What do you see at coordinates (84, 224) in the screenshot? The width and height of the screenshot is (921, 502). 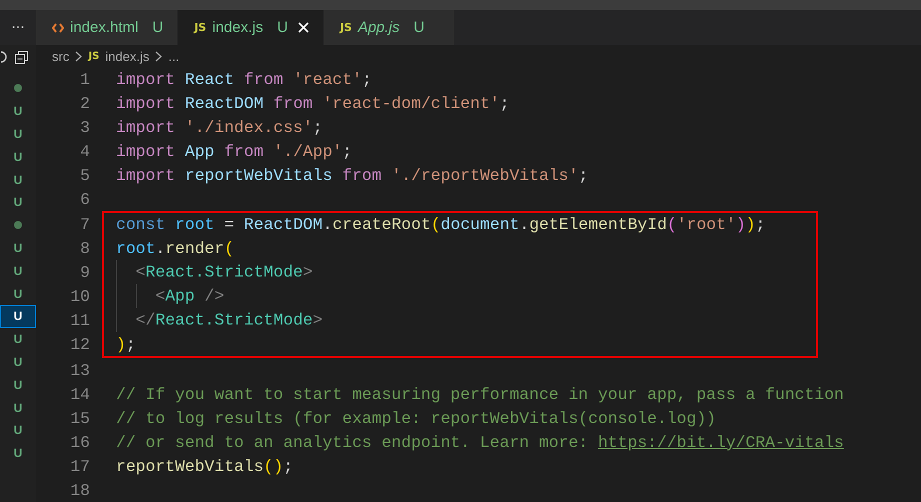 I see `line-number: 7` at bounding box center [84, 224].